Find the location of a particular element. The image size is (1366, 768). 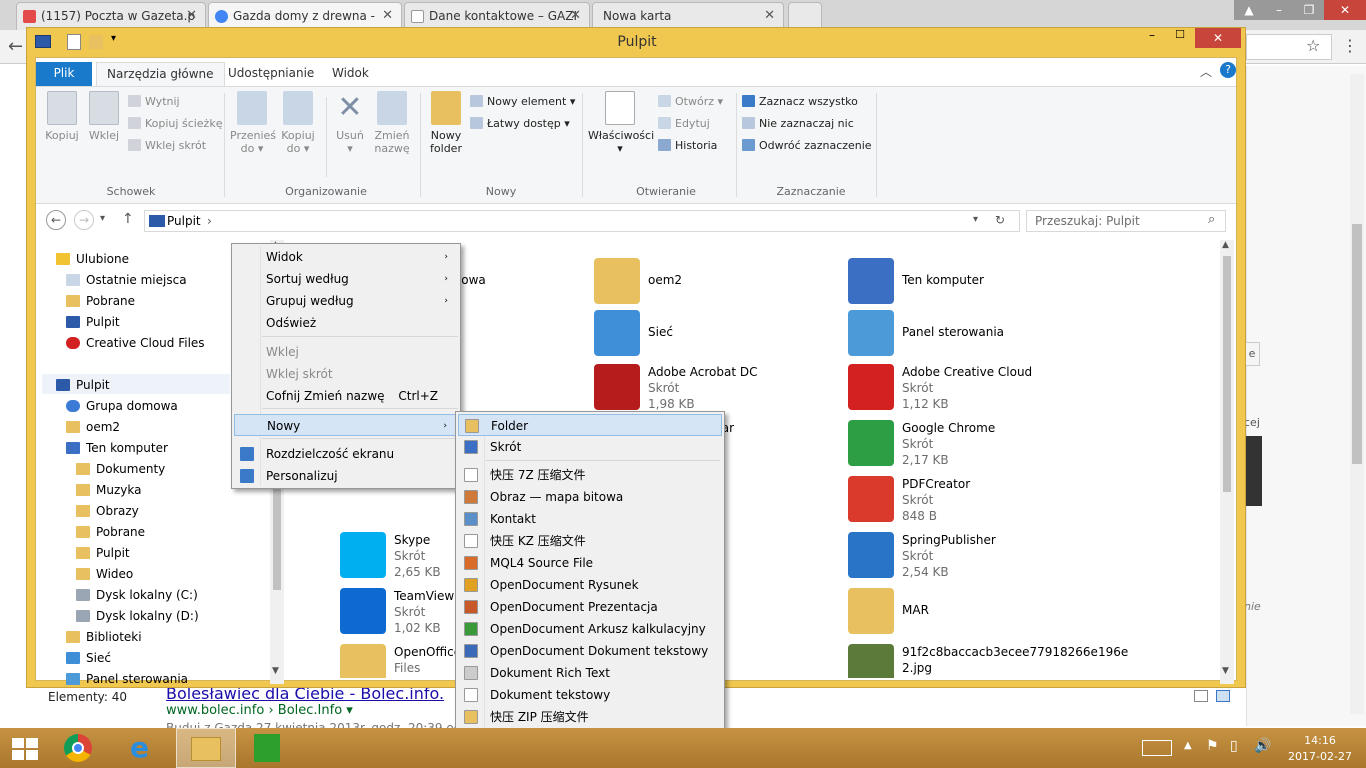

taskbar-chrome is located at coordinates (80, 748).